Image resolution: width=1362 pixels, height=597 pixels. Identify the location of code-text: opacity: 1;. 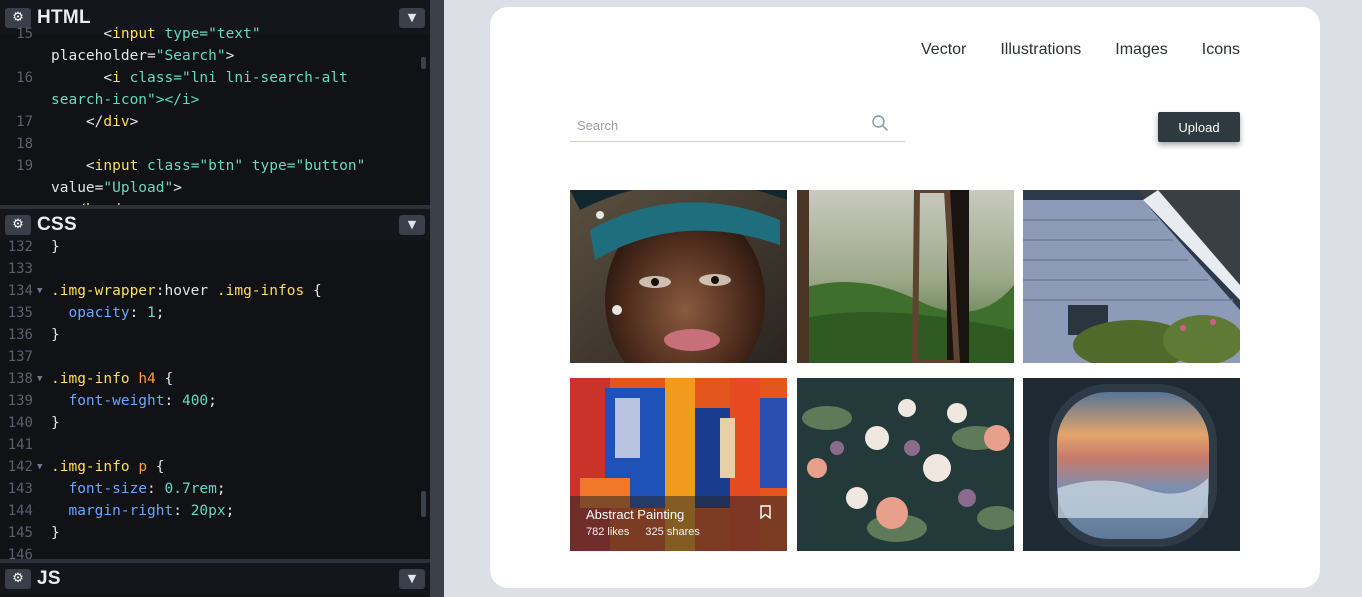
(116, 313).